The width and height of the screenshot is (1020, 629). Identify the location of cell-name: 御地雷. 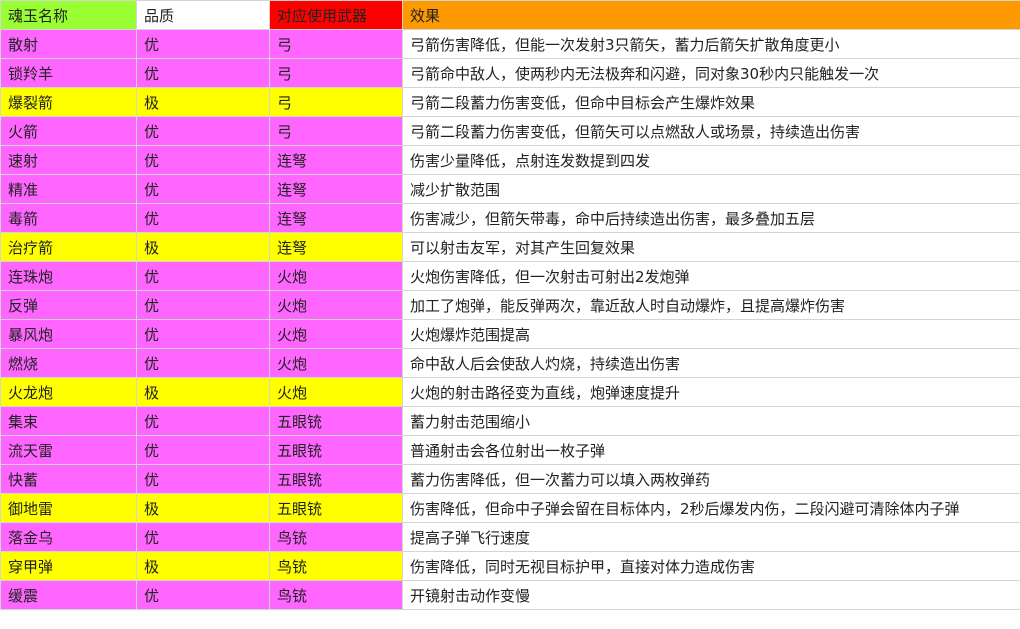
(68, 508).